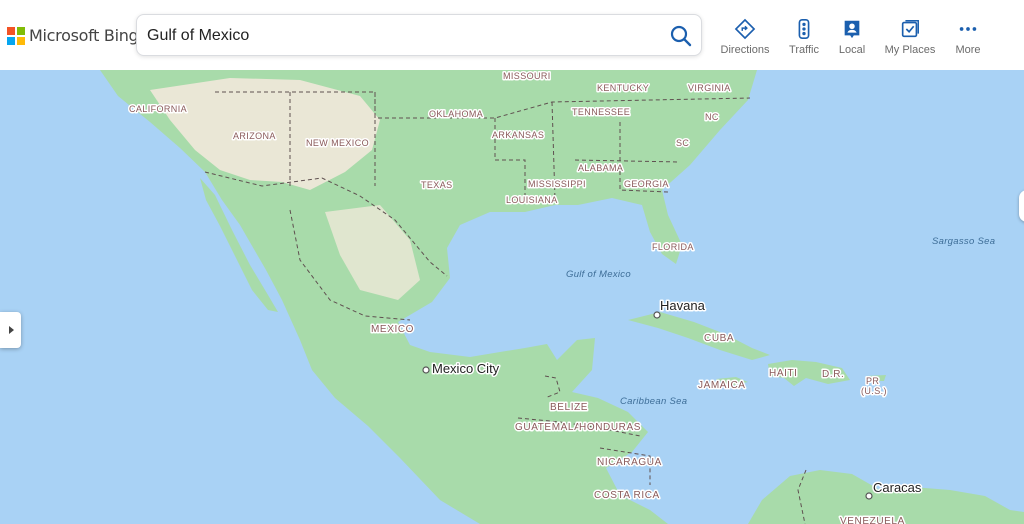 The width and height of the screenshot is (1024, 524). Describe the element at coordinates (804, 50) in the screenshot. I see `traffic-label: Traffic` at that location.